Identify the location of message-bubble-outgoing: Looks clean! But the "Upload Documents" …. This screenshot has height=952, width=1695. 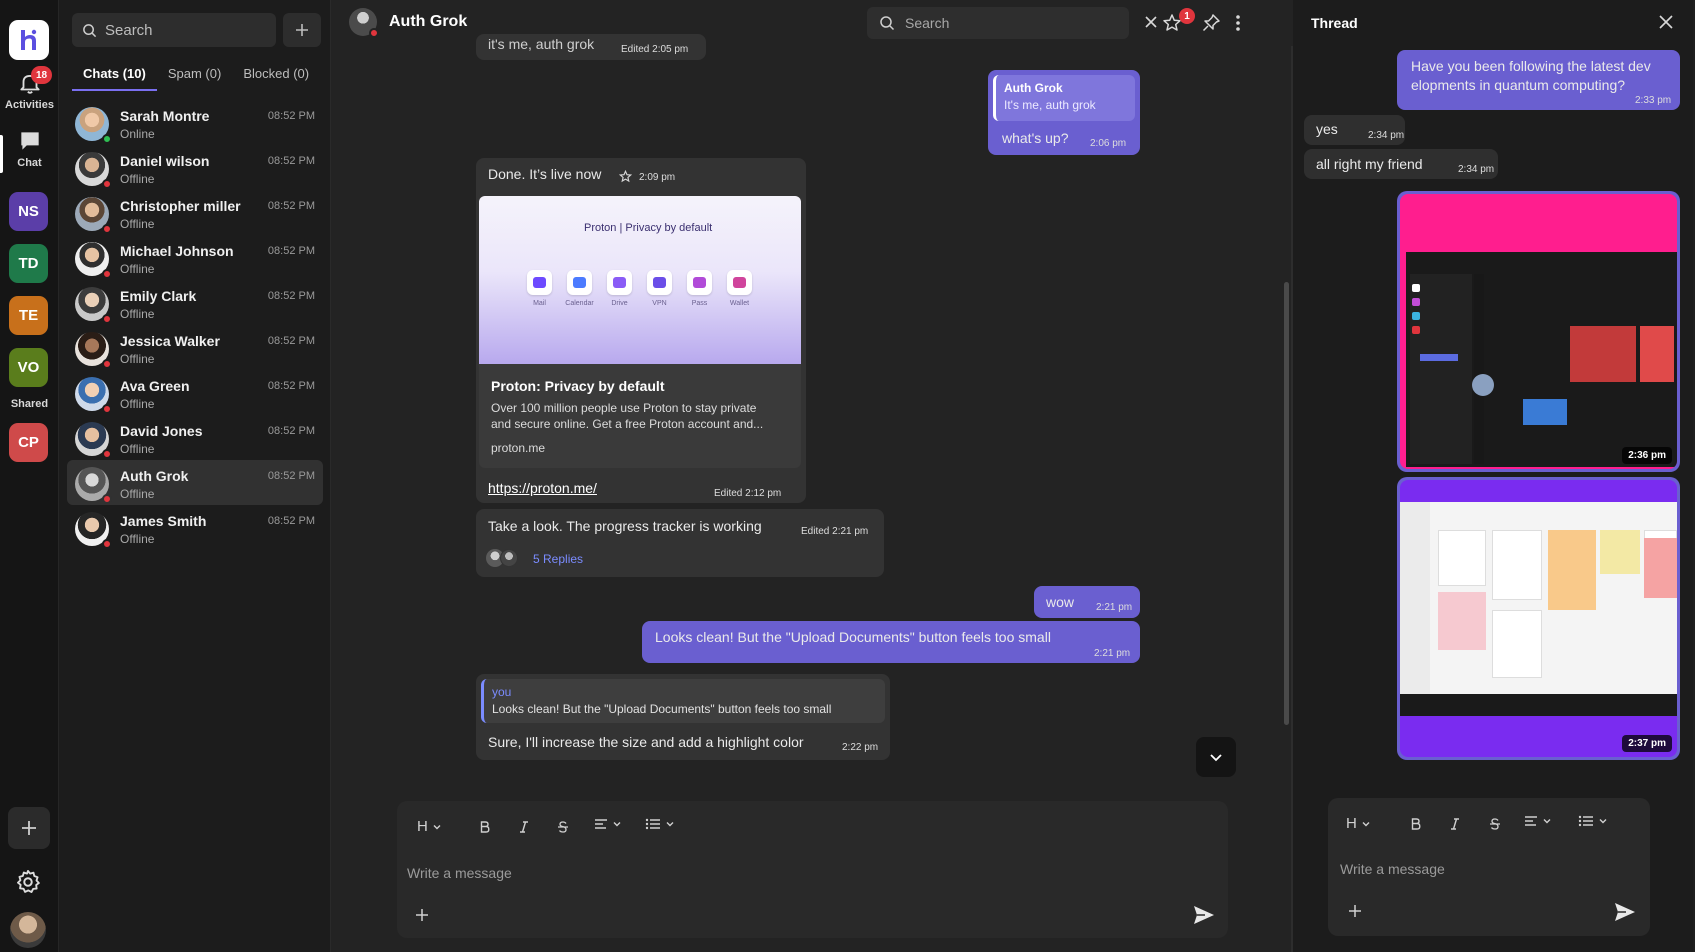
(891, 642).